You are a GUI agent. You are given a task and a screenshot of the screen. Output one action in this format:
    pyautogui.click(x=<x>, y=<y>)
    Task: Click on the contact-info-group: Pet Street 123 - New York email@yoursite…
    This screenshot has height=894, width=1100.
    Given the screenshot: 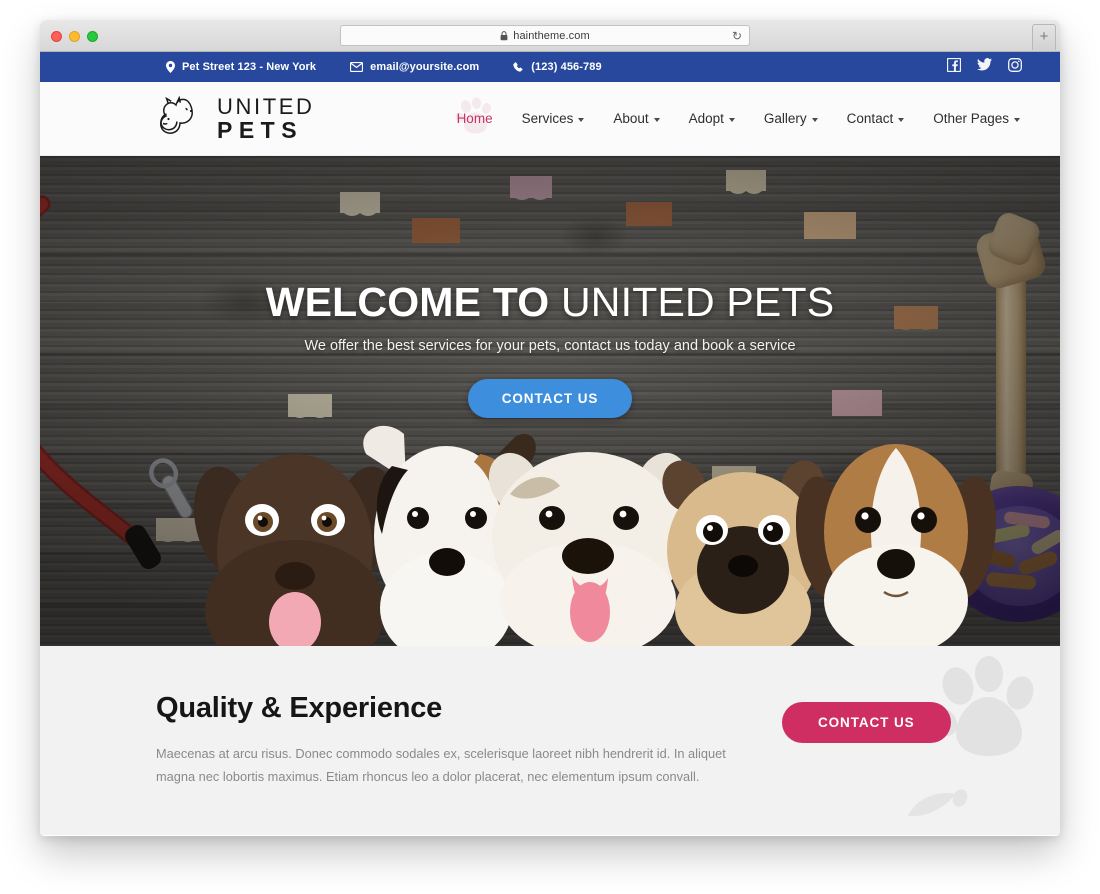 What is the action you would take?
    pyautogui.click(x=384, y=67)
    